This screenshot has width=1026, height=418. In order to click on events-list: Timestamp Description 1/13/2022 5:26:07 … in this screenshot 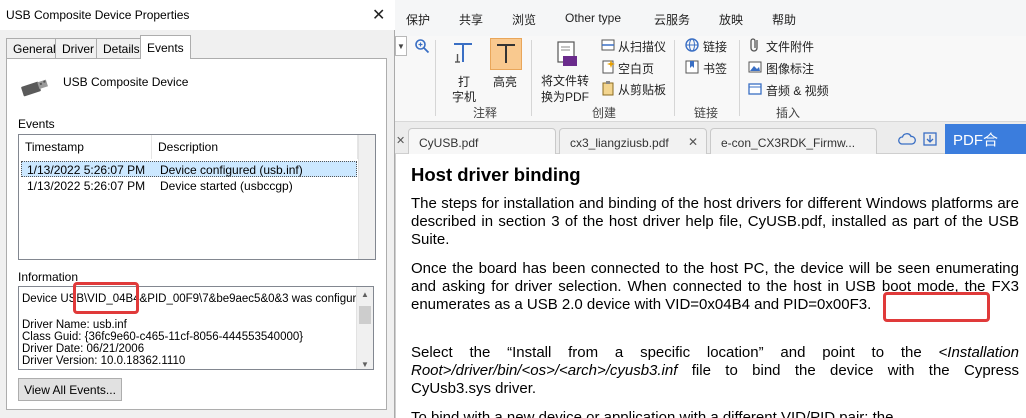, I will do `click(197, 197)`.